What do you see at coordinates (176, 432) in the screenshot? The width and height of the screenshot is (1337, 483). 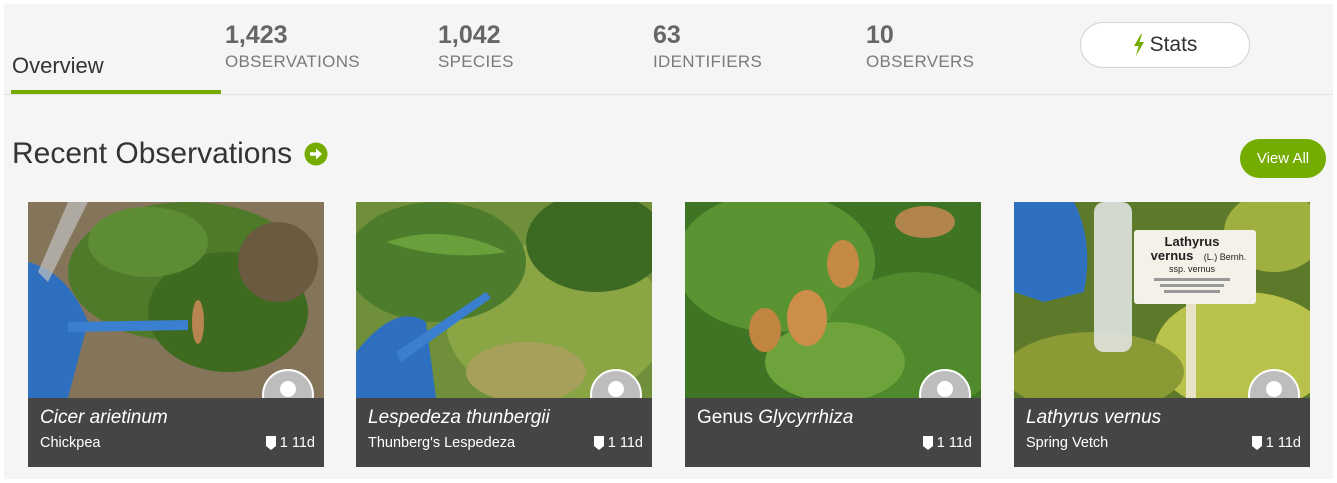 I see `observation-caption: Cicer arietinum Chickpea 1 11d` at bounding box center [176, 432].